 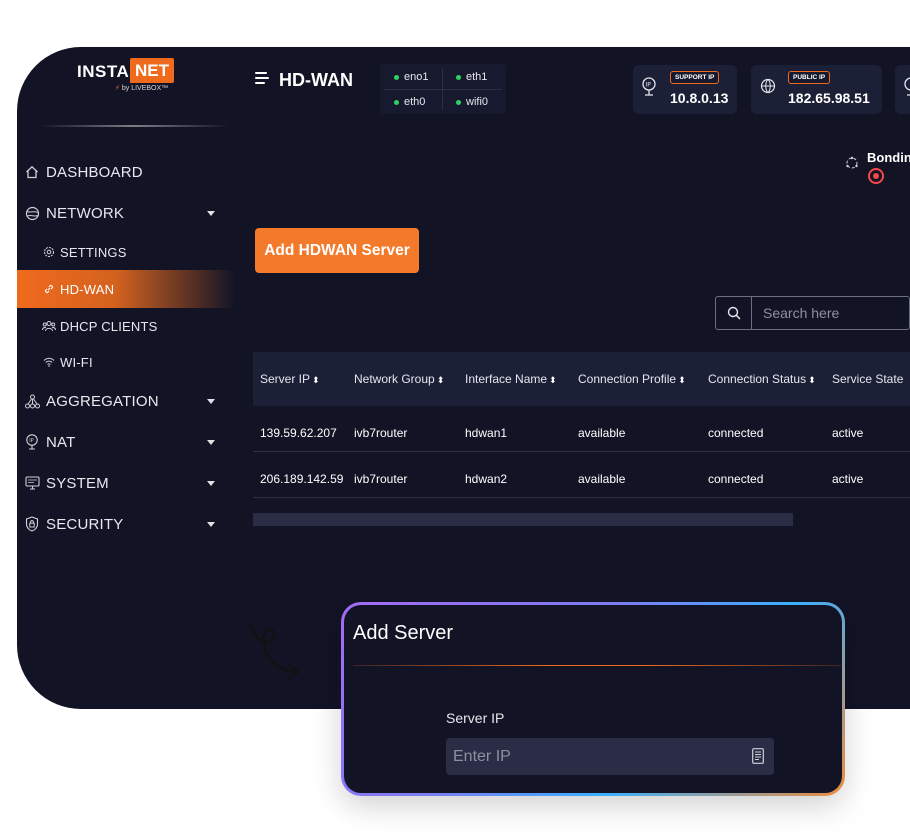 I want to click on sidebar-item-label: SECURITY, so click(x=85, y=524).